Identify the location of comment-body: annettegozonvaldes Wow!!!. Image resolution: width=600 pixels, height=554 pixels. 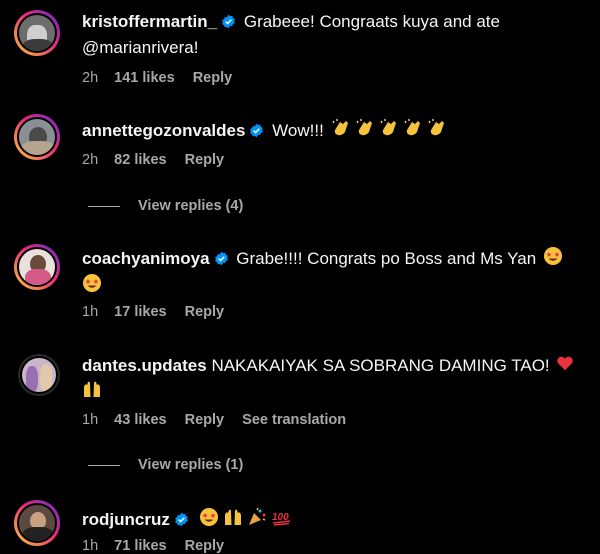
(331, 131).